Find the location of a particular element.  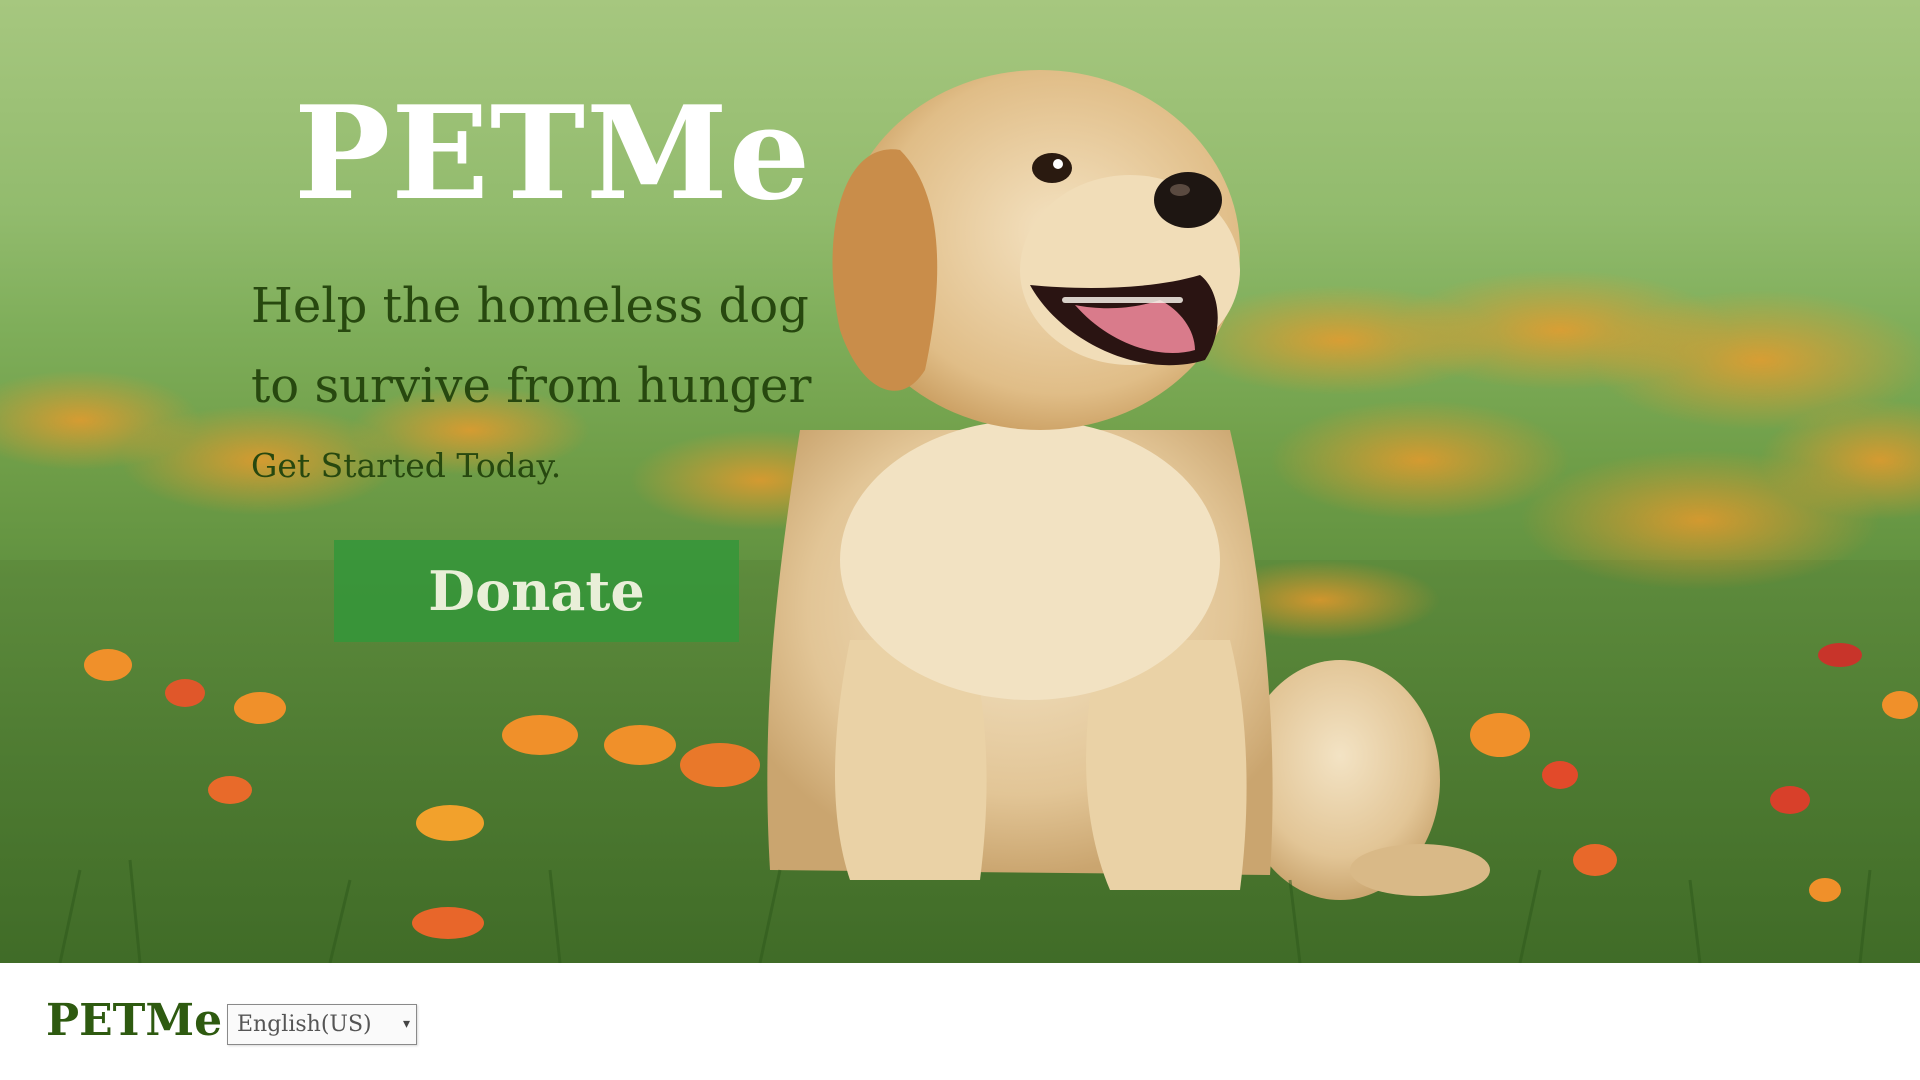

chevron-down-icon: ▾ is located at coordinates (406, 1024).